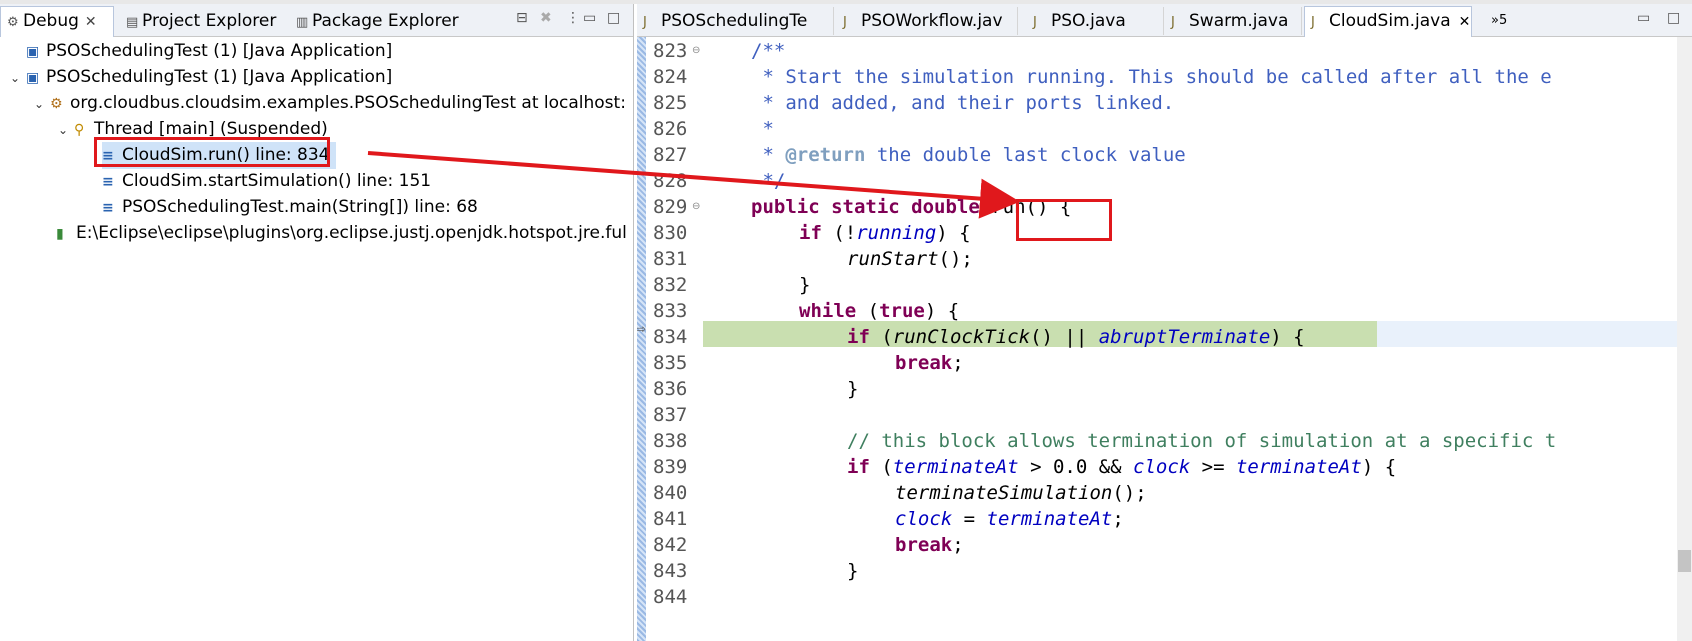 This screenshot has height=641, width=1692. Describe the element at coordinates (670, 51) in the screenshot. I see `line-number: 823` at that location.